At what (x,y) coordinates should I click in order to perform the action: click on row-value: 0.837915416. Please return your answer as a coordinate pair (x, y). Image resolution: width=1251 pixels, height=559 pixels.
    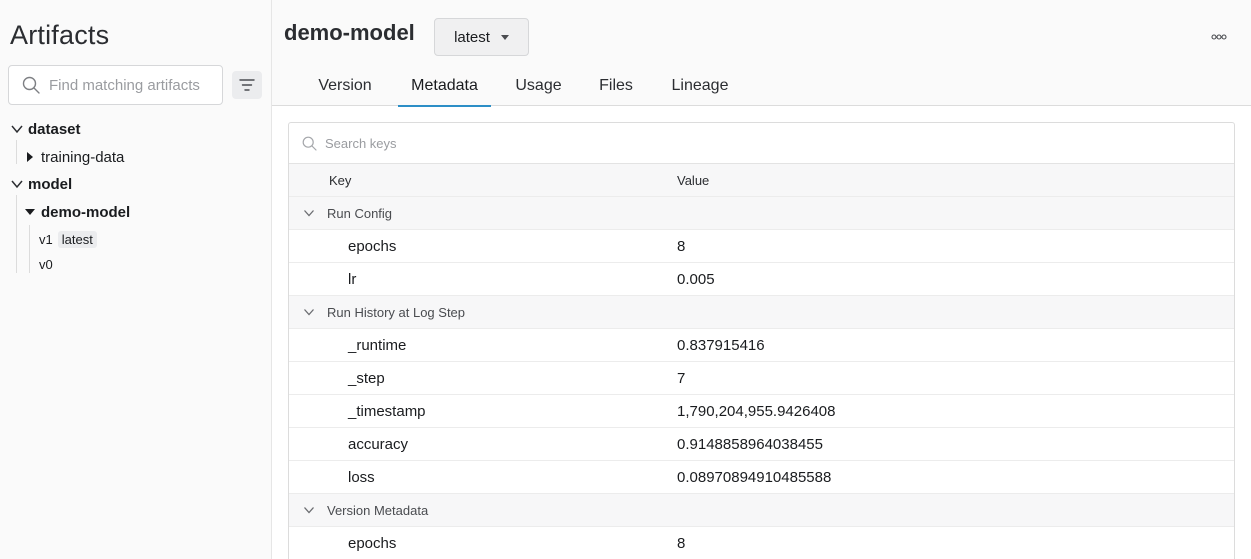
    Looking at the image, I should click on (721, 345).